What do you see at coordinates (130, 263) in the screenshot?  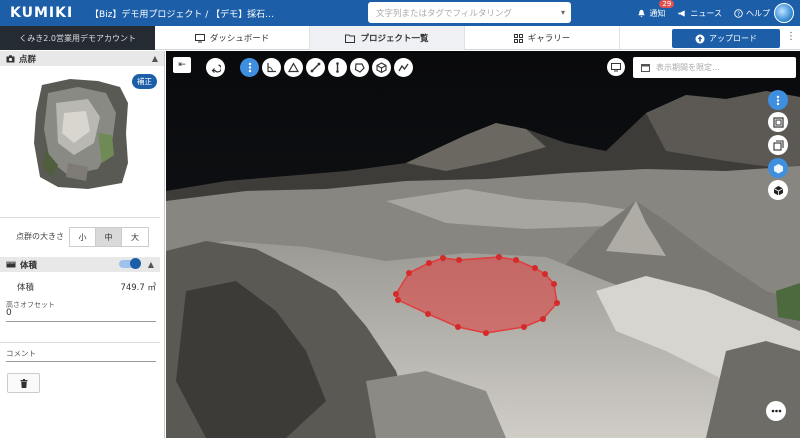 I see `volume-toggle` at bounding box center [130, 263].